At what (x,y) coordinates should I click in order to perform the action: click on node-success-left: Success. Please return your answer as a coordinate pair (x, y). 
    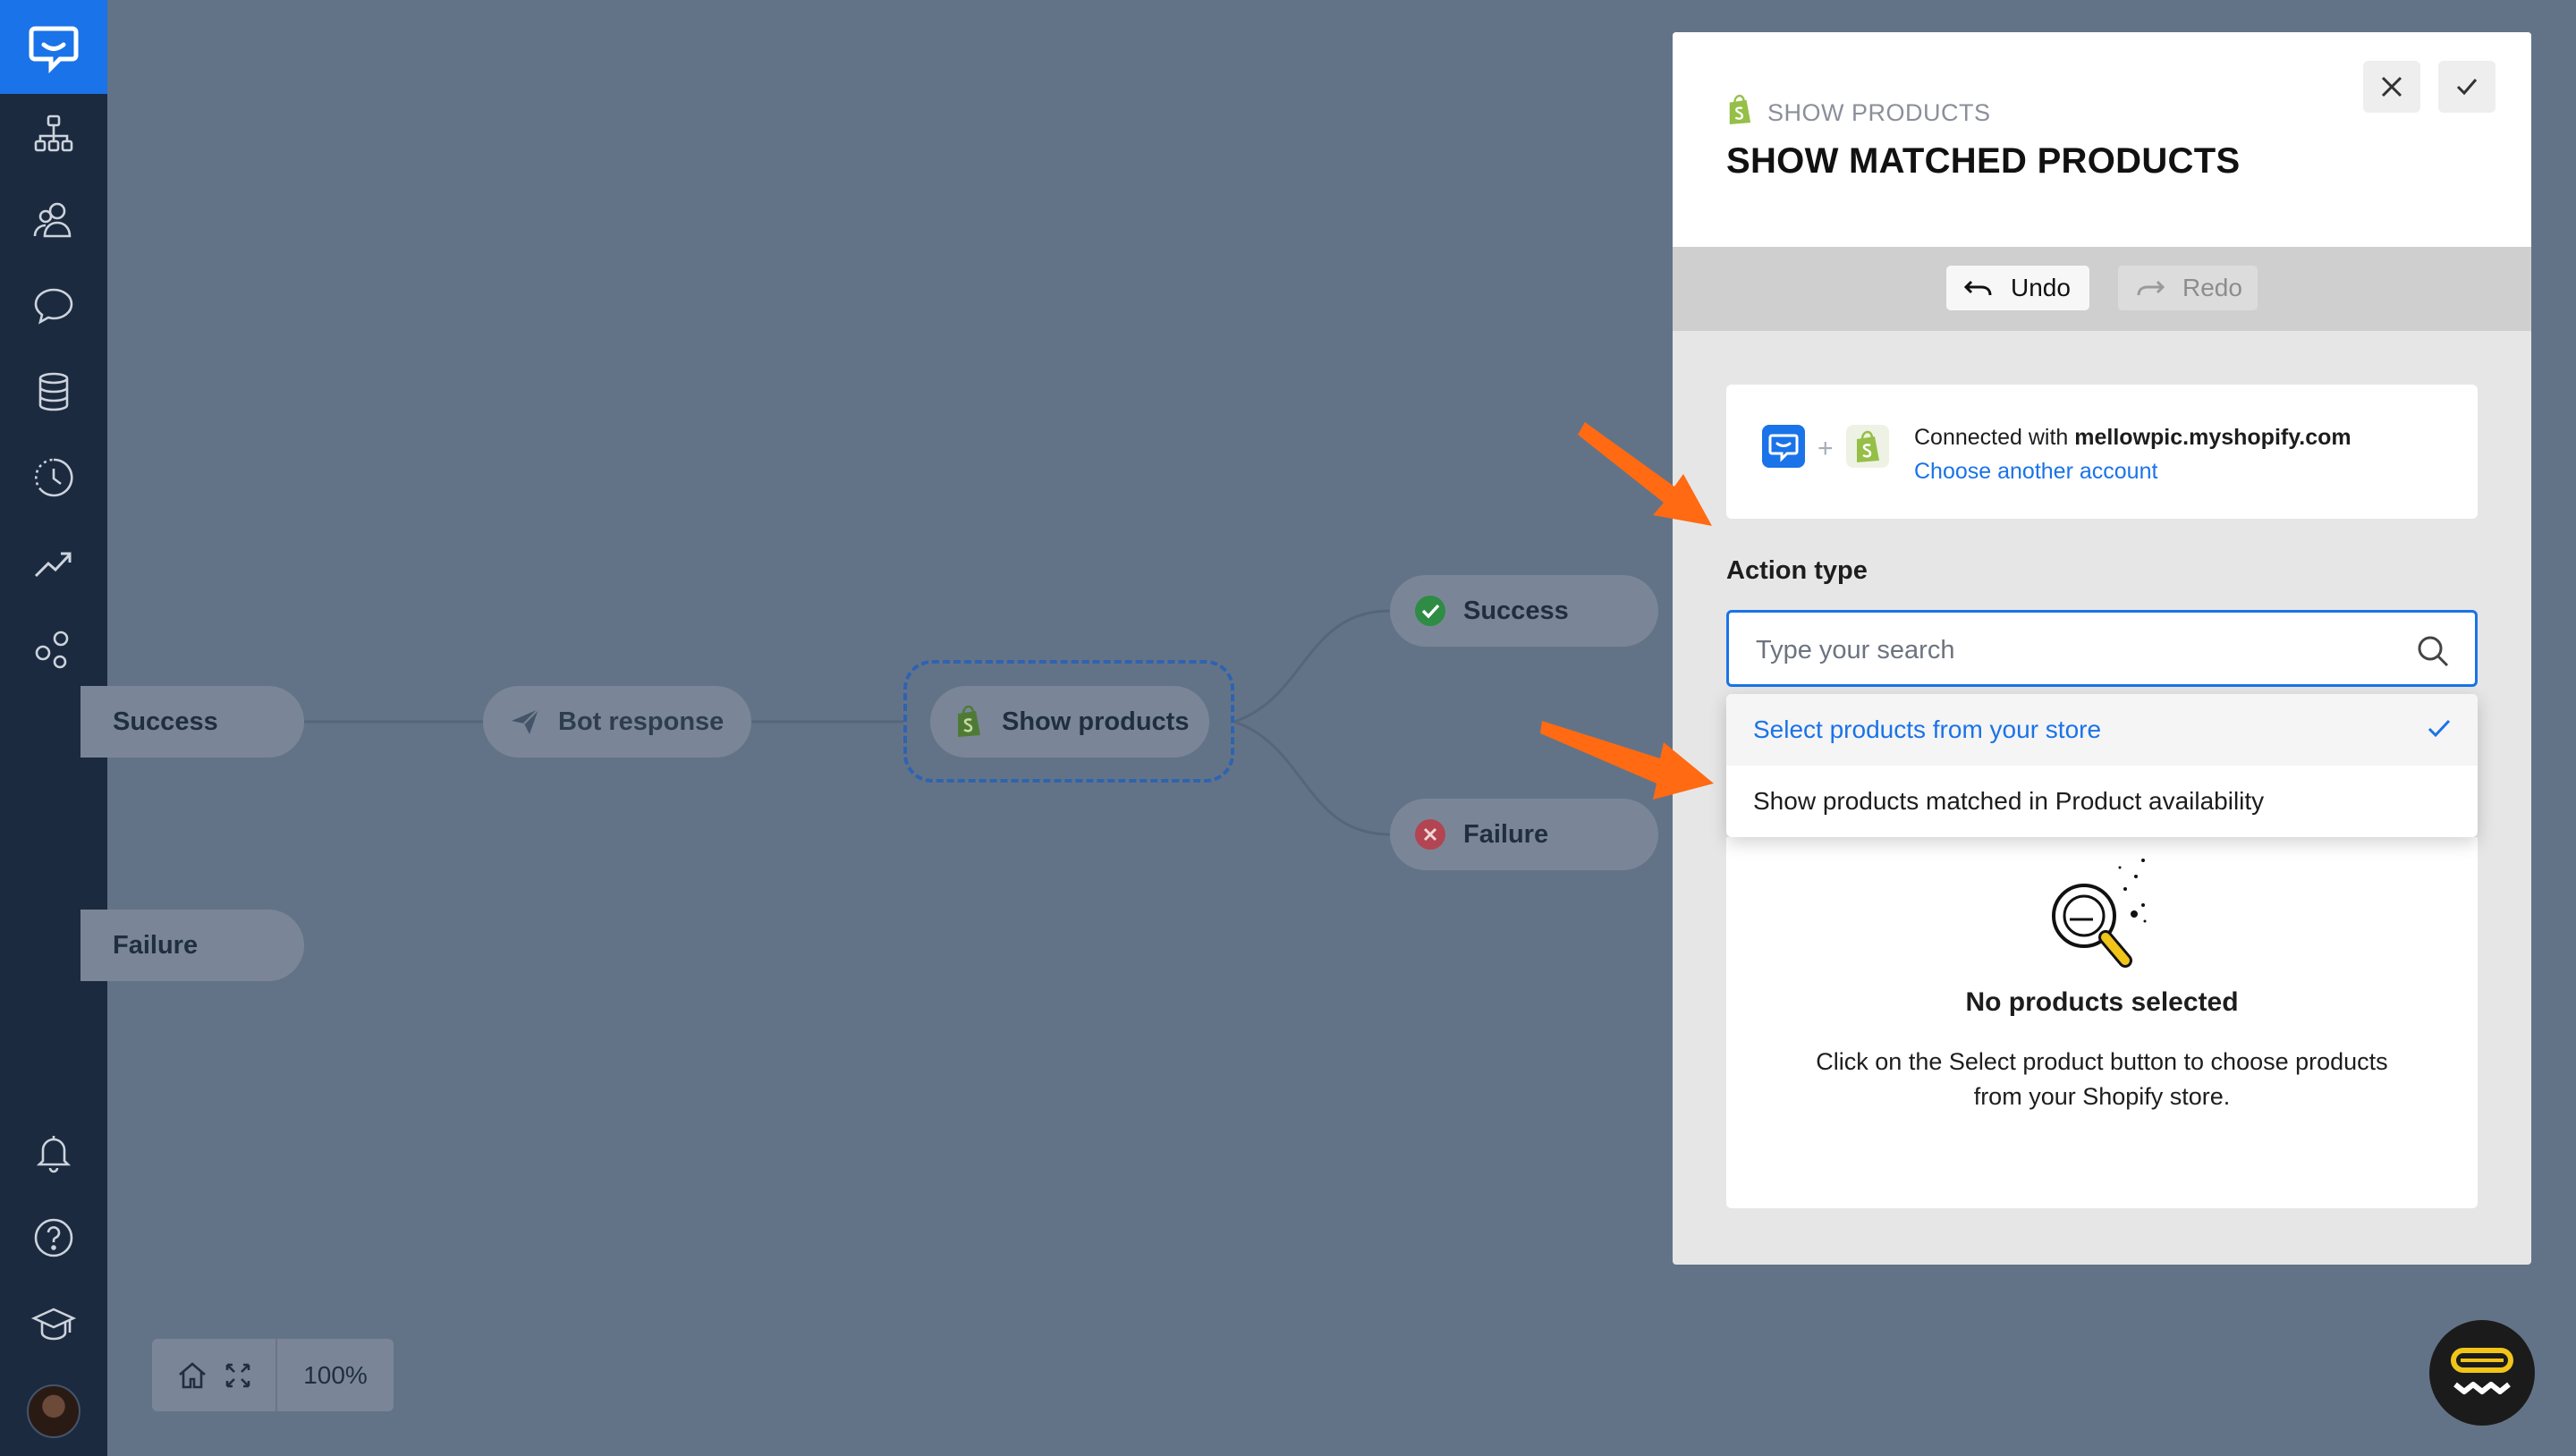
    Looking at the image, I should click on (192, 722).